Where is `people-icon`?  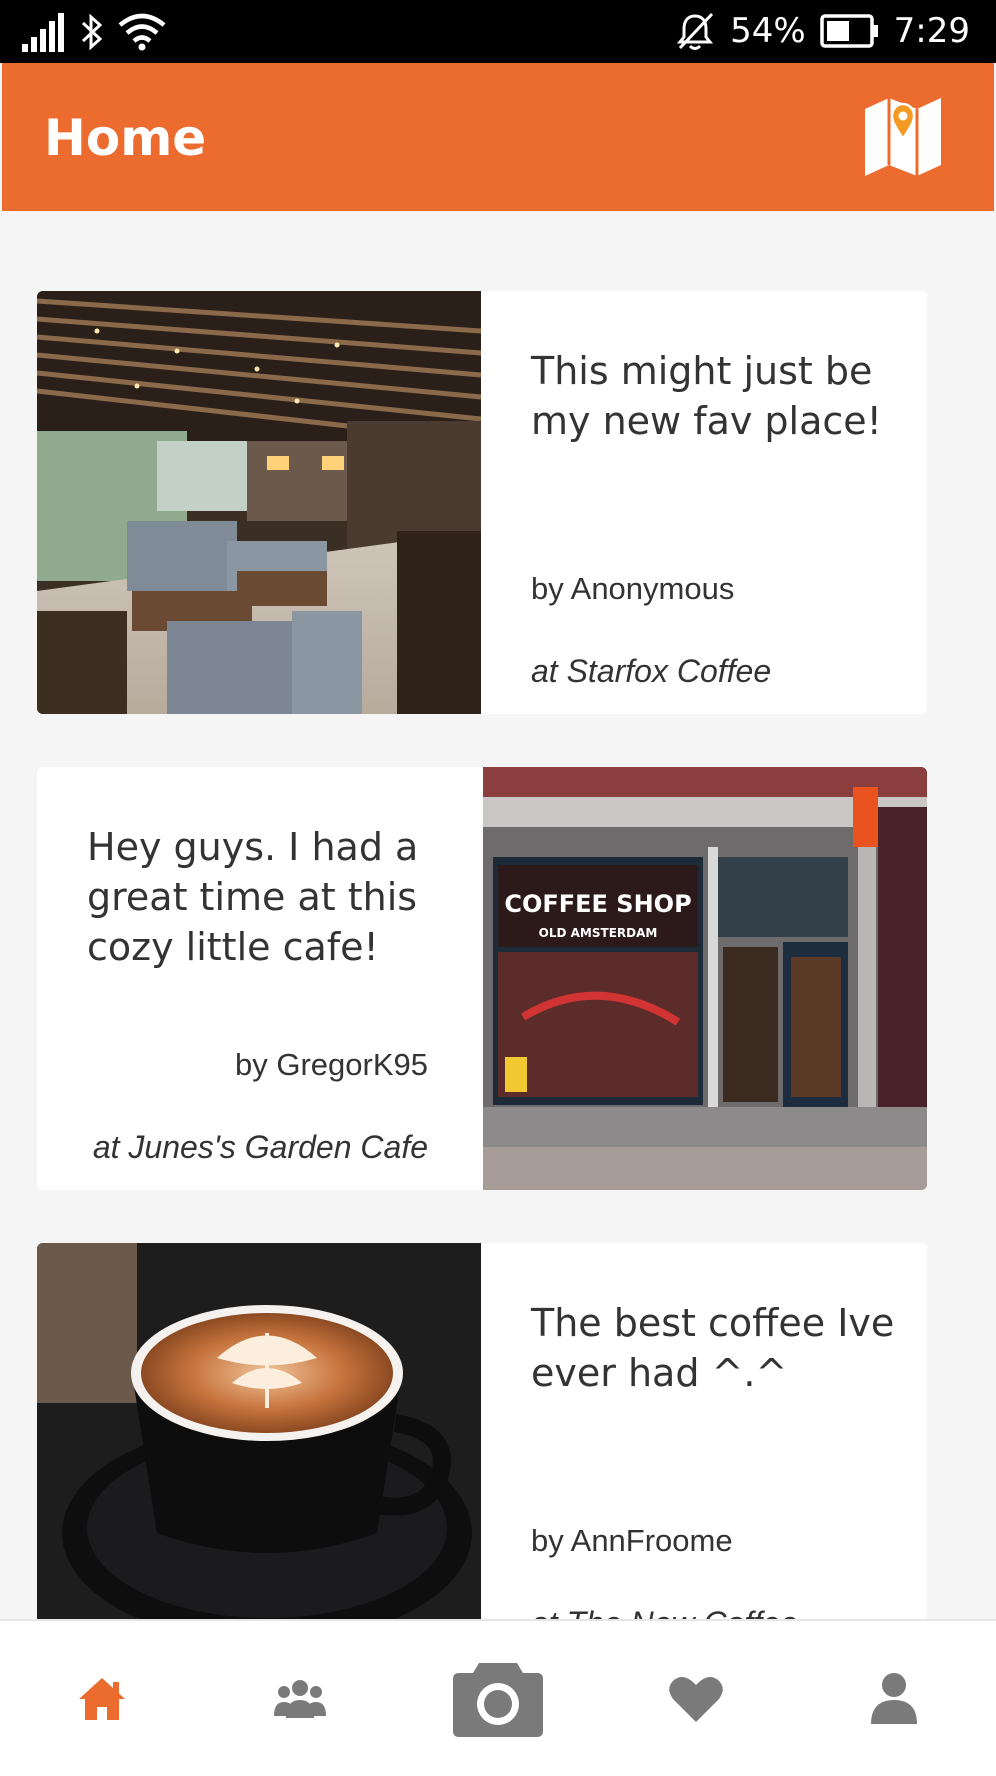 people-icon is located at coordinates (300, 1698).